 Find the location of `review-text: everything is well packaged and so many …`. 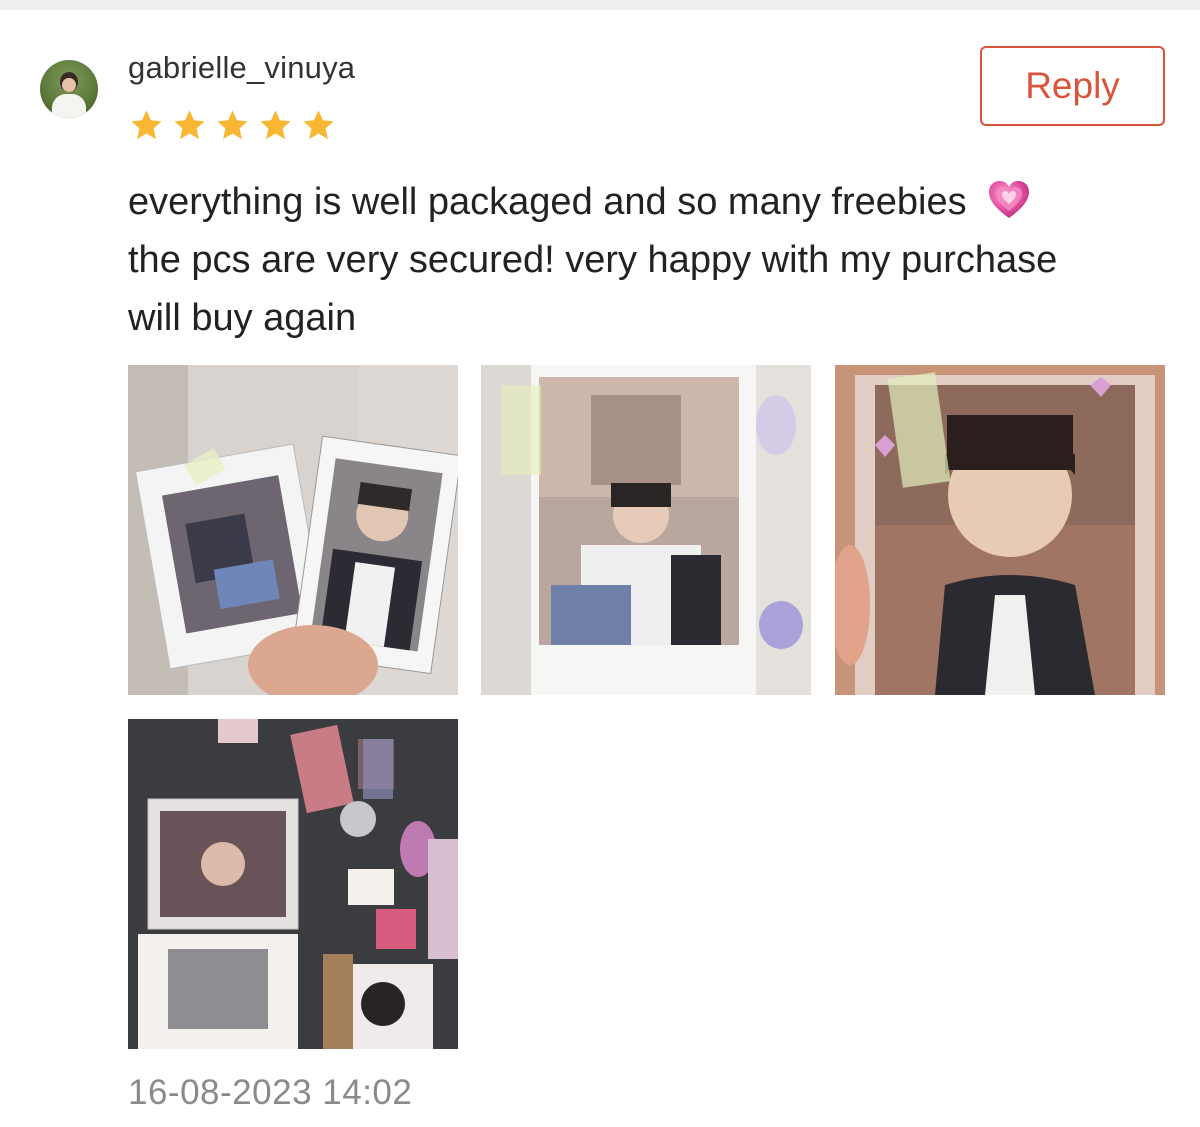

review-text: everything is well packaged and so many … is located at coordinates (653, 260).